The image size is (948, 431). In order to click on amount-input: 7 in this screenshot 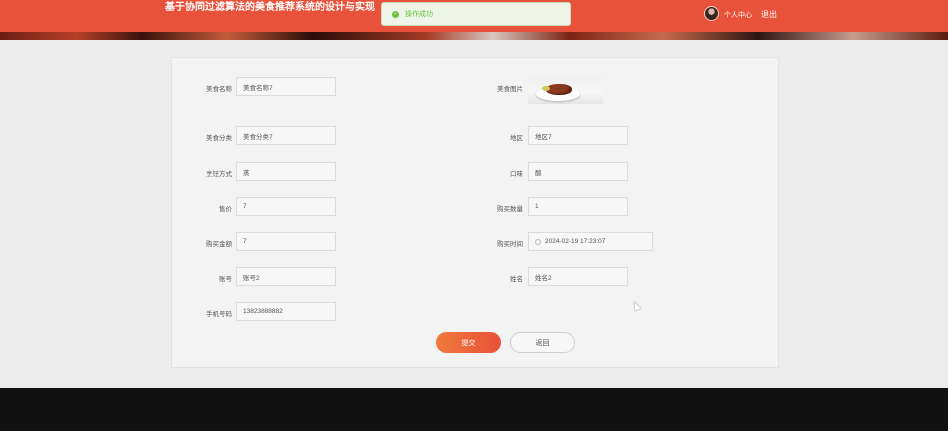, I will do `click(286, 241)`.